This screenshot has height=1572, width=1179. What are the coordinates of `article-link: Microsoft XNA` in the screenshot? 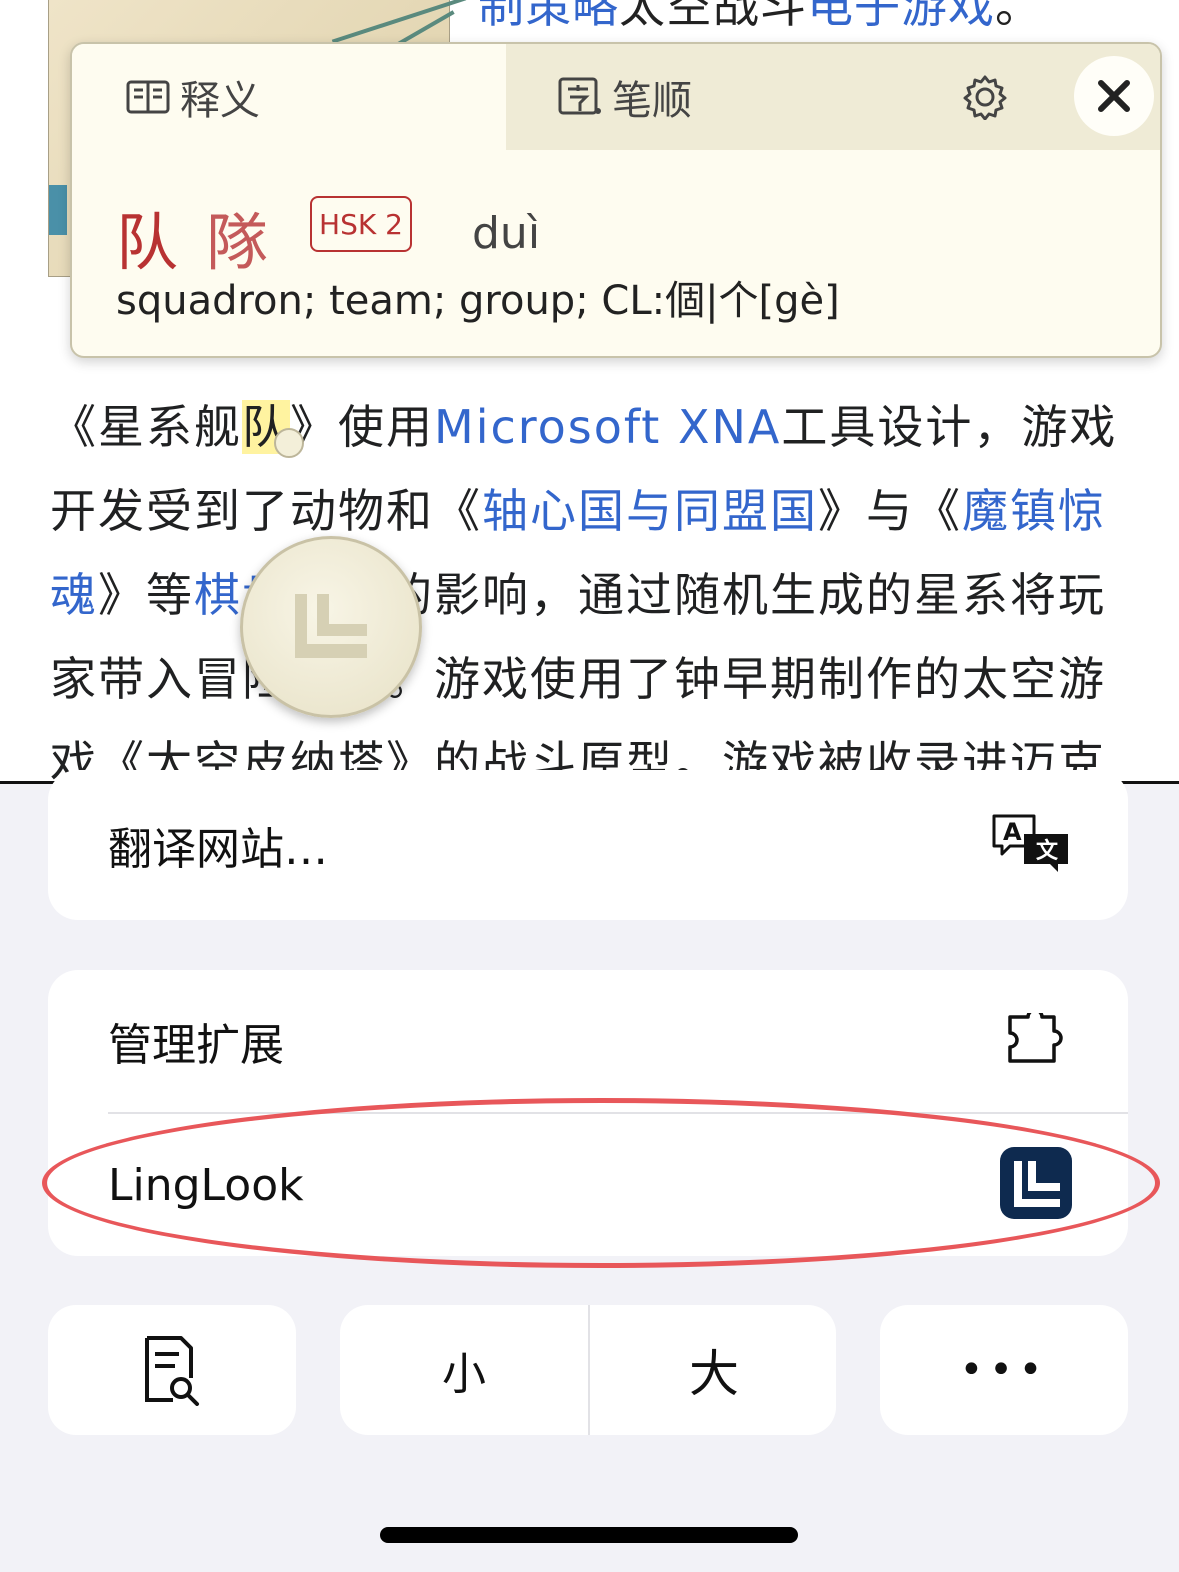 It's located at (607, 427).